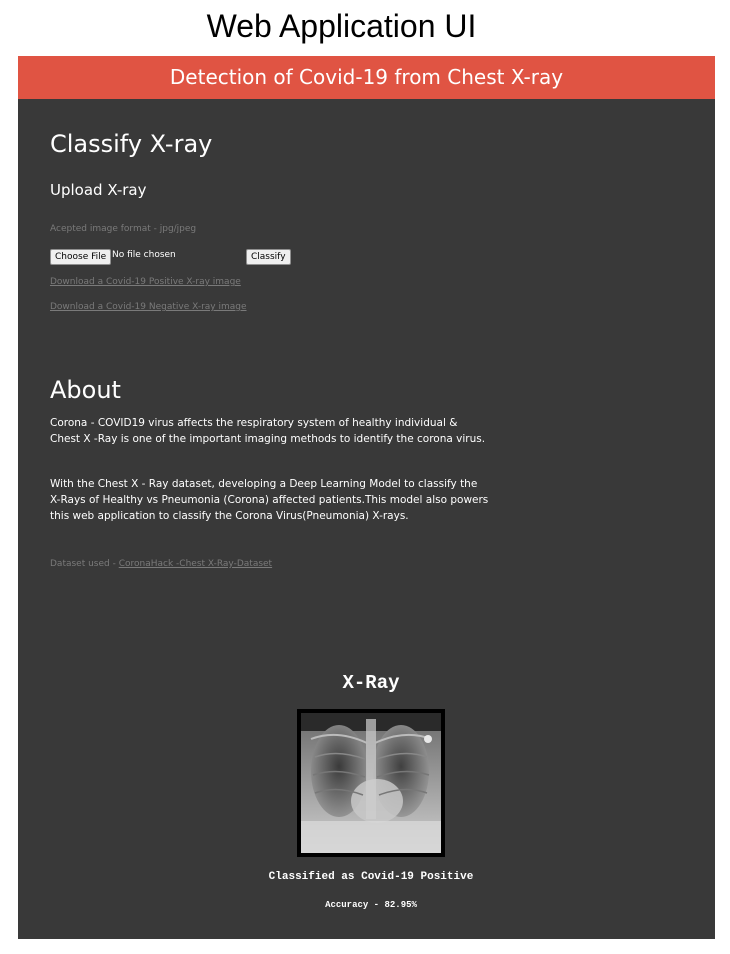 Image resolution: width=730 pixels, height=954 pixels. I want to click on accuracy-text: Accuracy - 82.95%, so click(371, 905).